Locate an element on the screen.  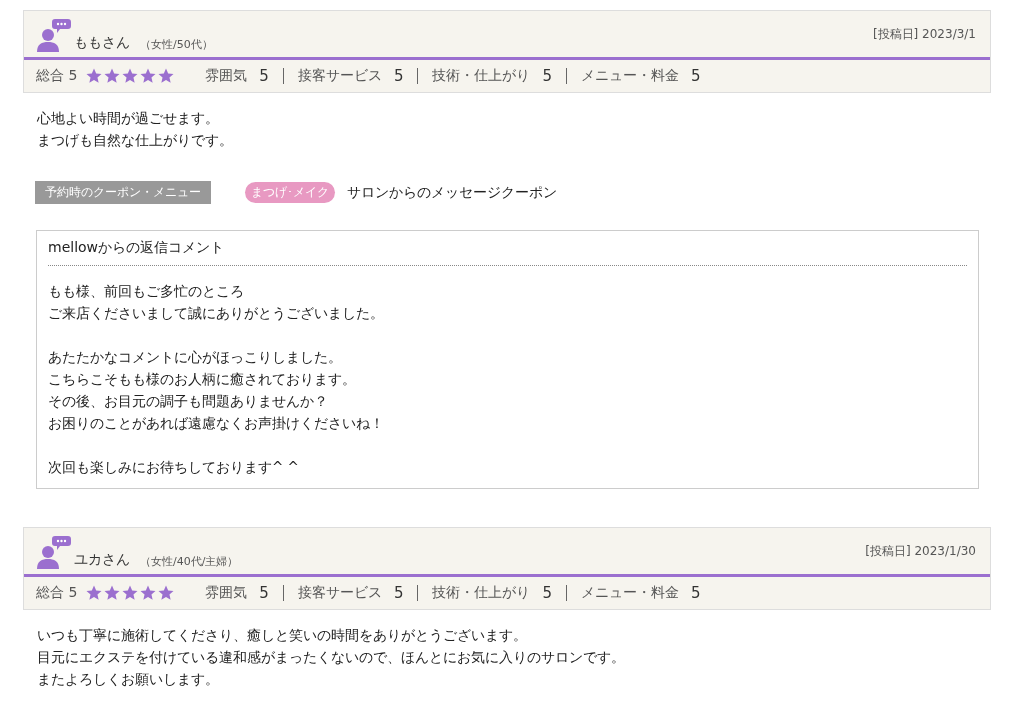
review-comment-line: いつも丁寧に施術してくださり、癒しと笑いの時間をありがとうございます。 is located at coordinates (282, 635).